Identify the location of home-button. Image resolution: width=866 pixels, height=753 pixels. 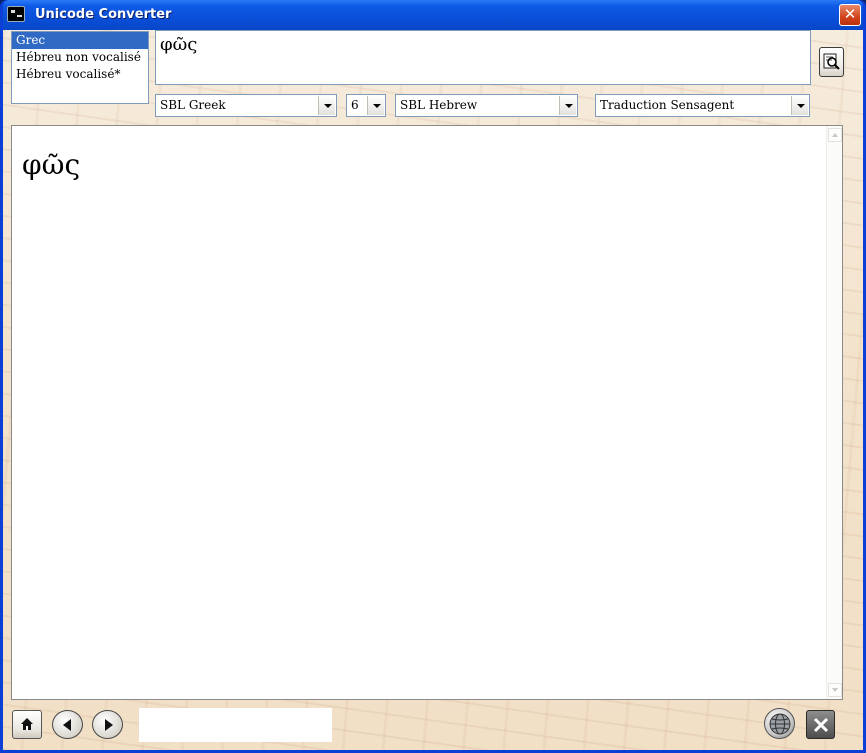
(27, 724).